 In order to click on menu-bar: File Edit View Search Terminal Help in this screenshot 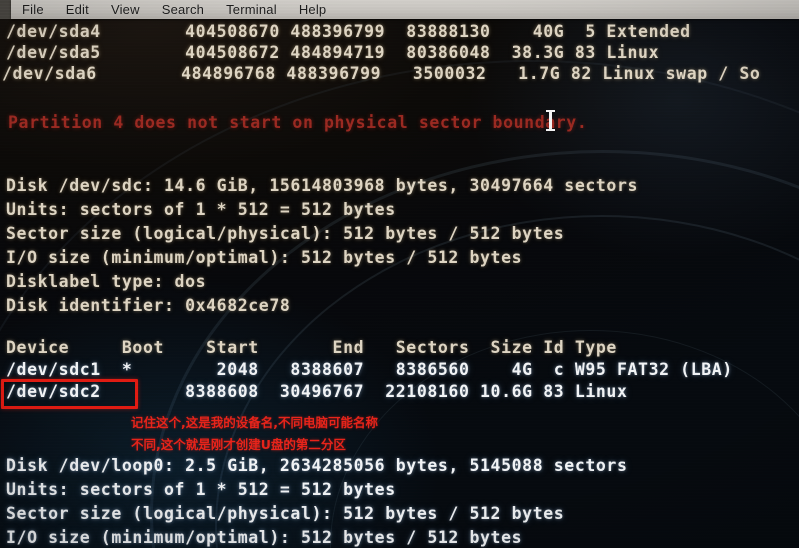, I will do `click(405, 9)`.